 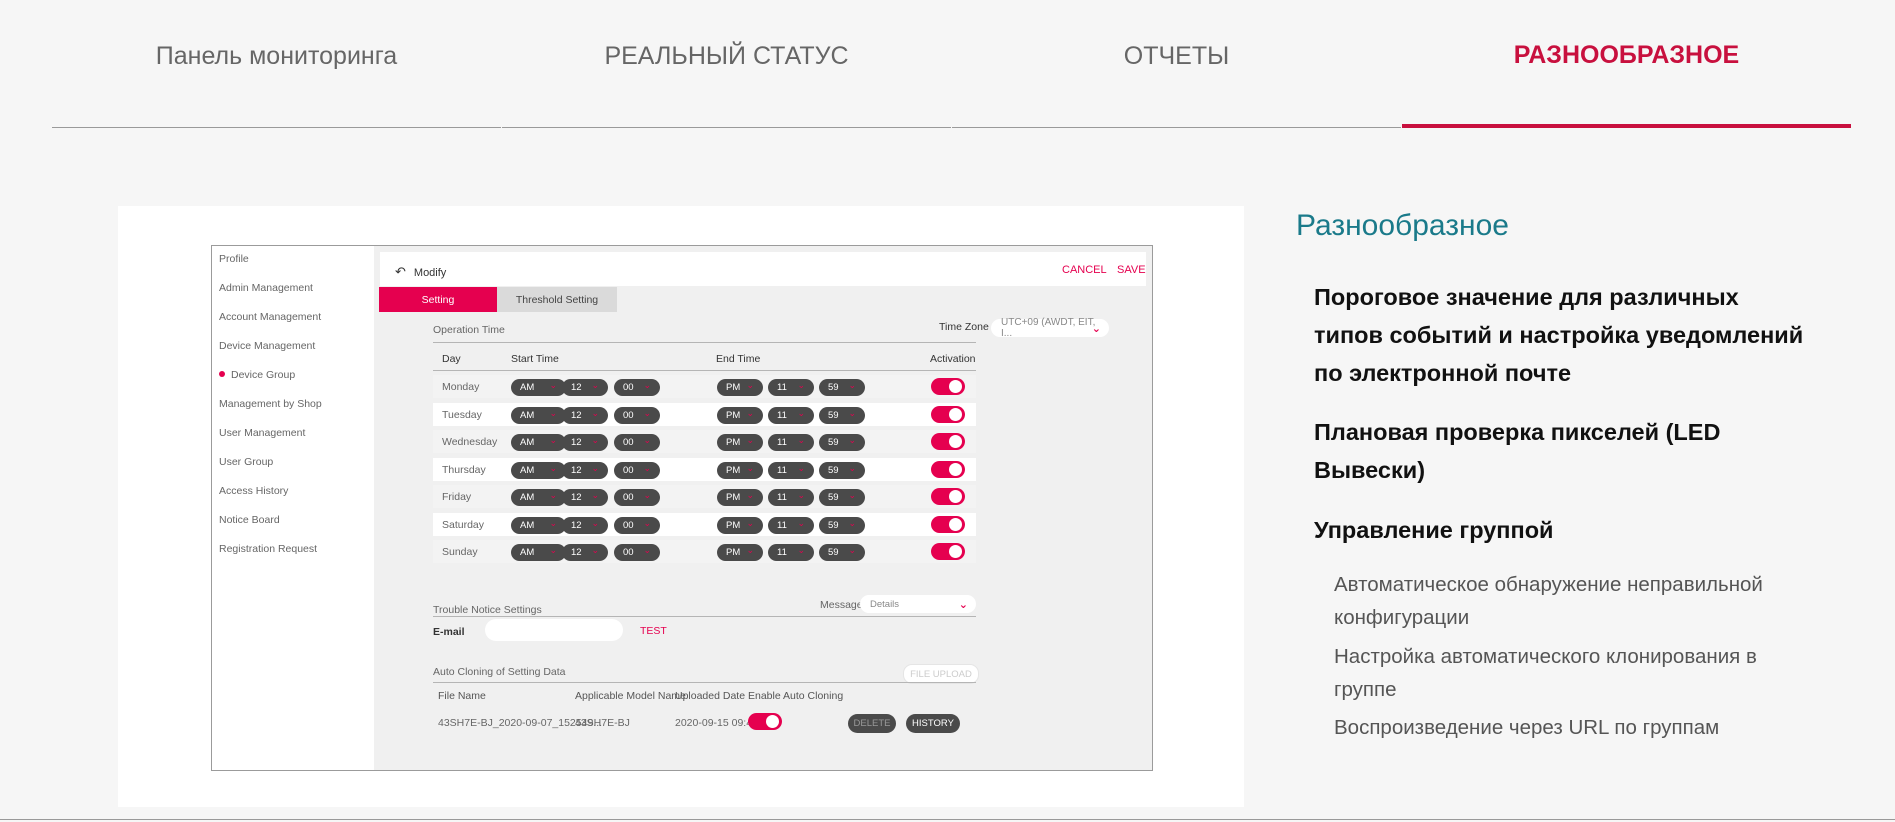 What do you see at coordinates (726, 64) in the screenshot?
I see `tab-real-status: РЕАЛЬНЫЙ СТАТУС` at bounding box center [726, 64].